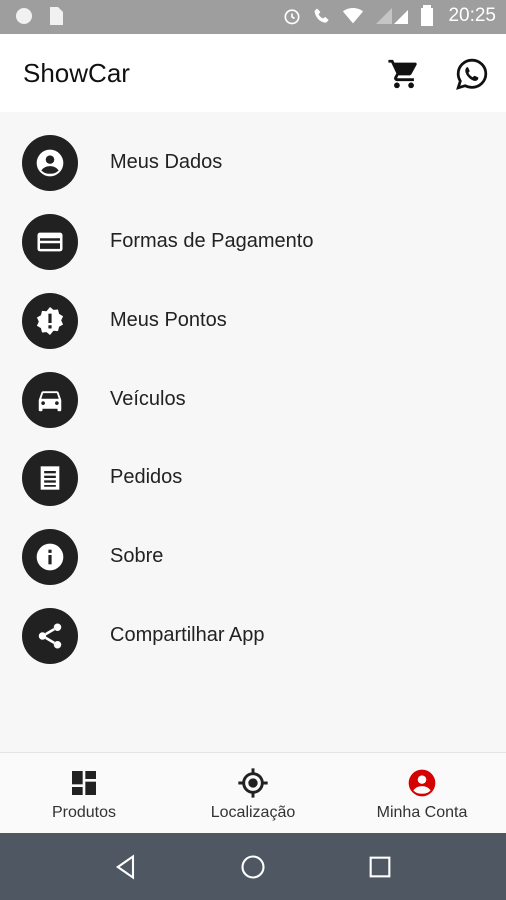 This screenshot has height=900, width=506. What do you see at coordinates (50, 557) in the screenshot?
I see `info-icon` at bounding box center [50, 557].